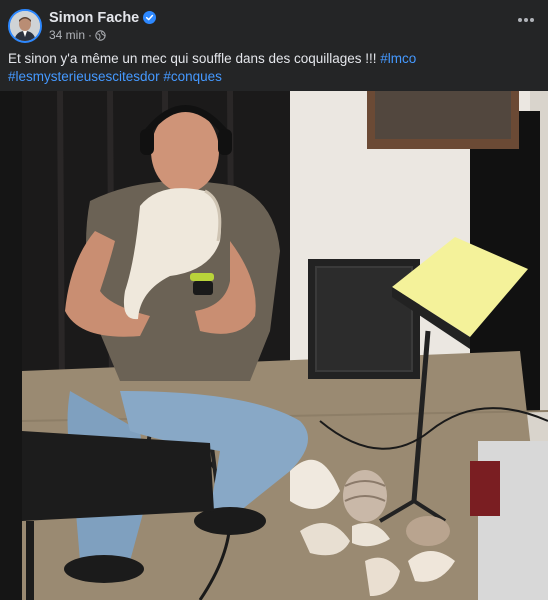  Describe the element at coordinates (150, 19) in the screenshot. I see `verified-badge-icon` at that location.